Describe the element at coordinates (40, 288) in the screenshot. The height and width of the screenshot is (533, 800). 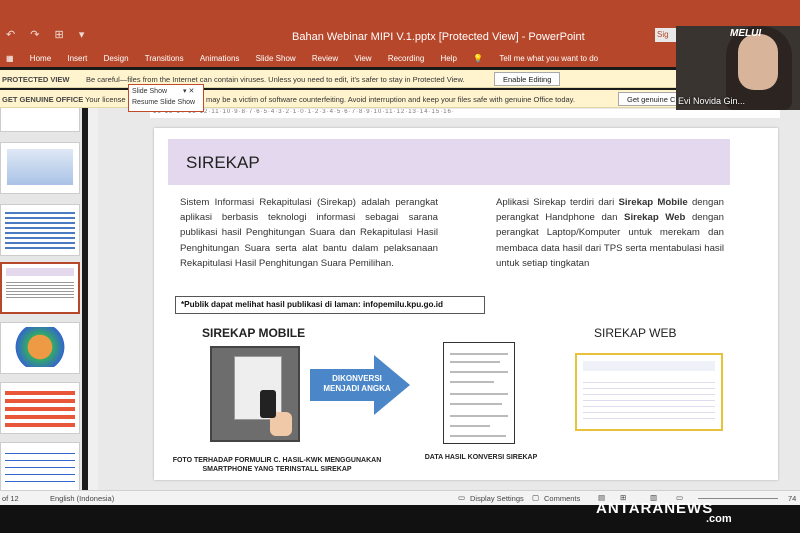
I see `slide-thumbnail-selected` at that location.